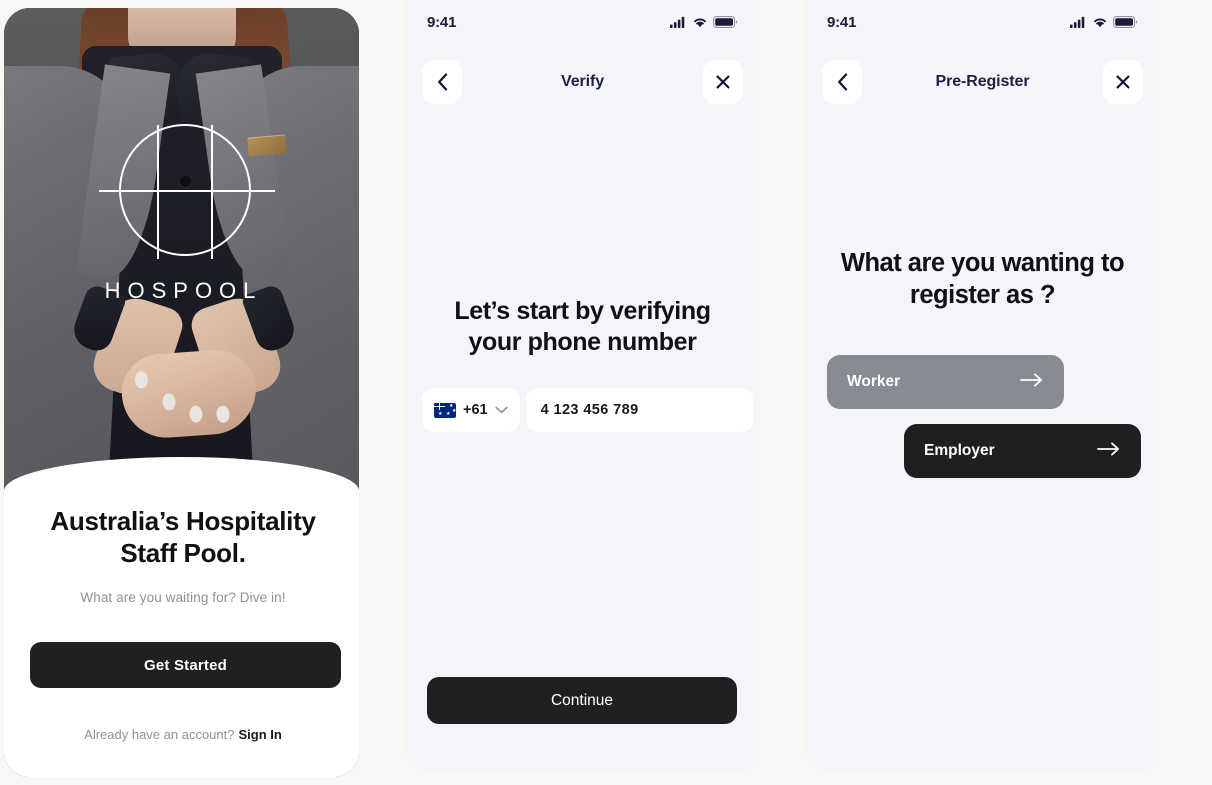  I want to click on brand-wordmark: HOSPOOL, so click(183, 290).